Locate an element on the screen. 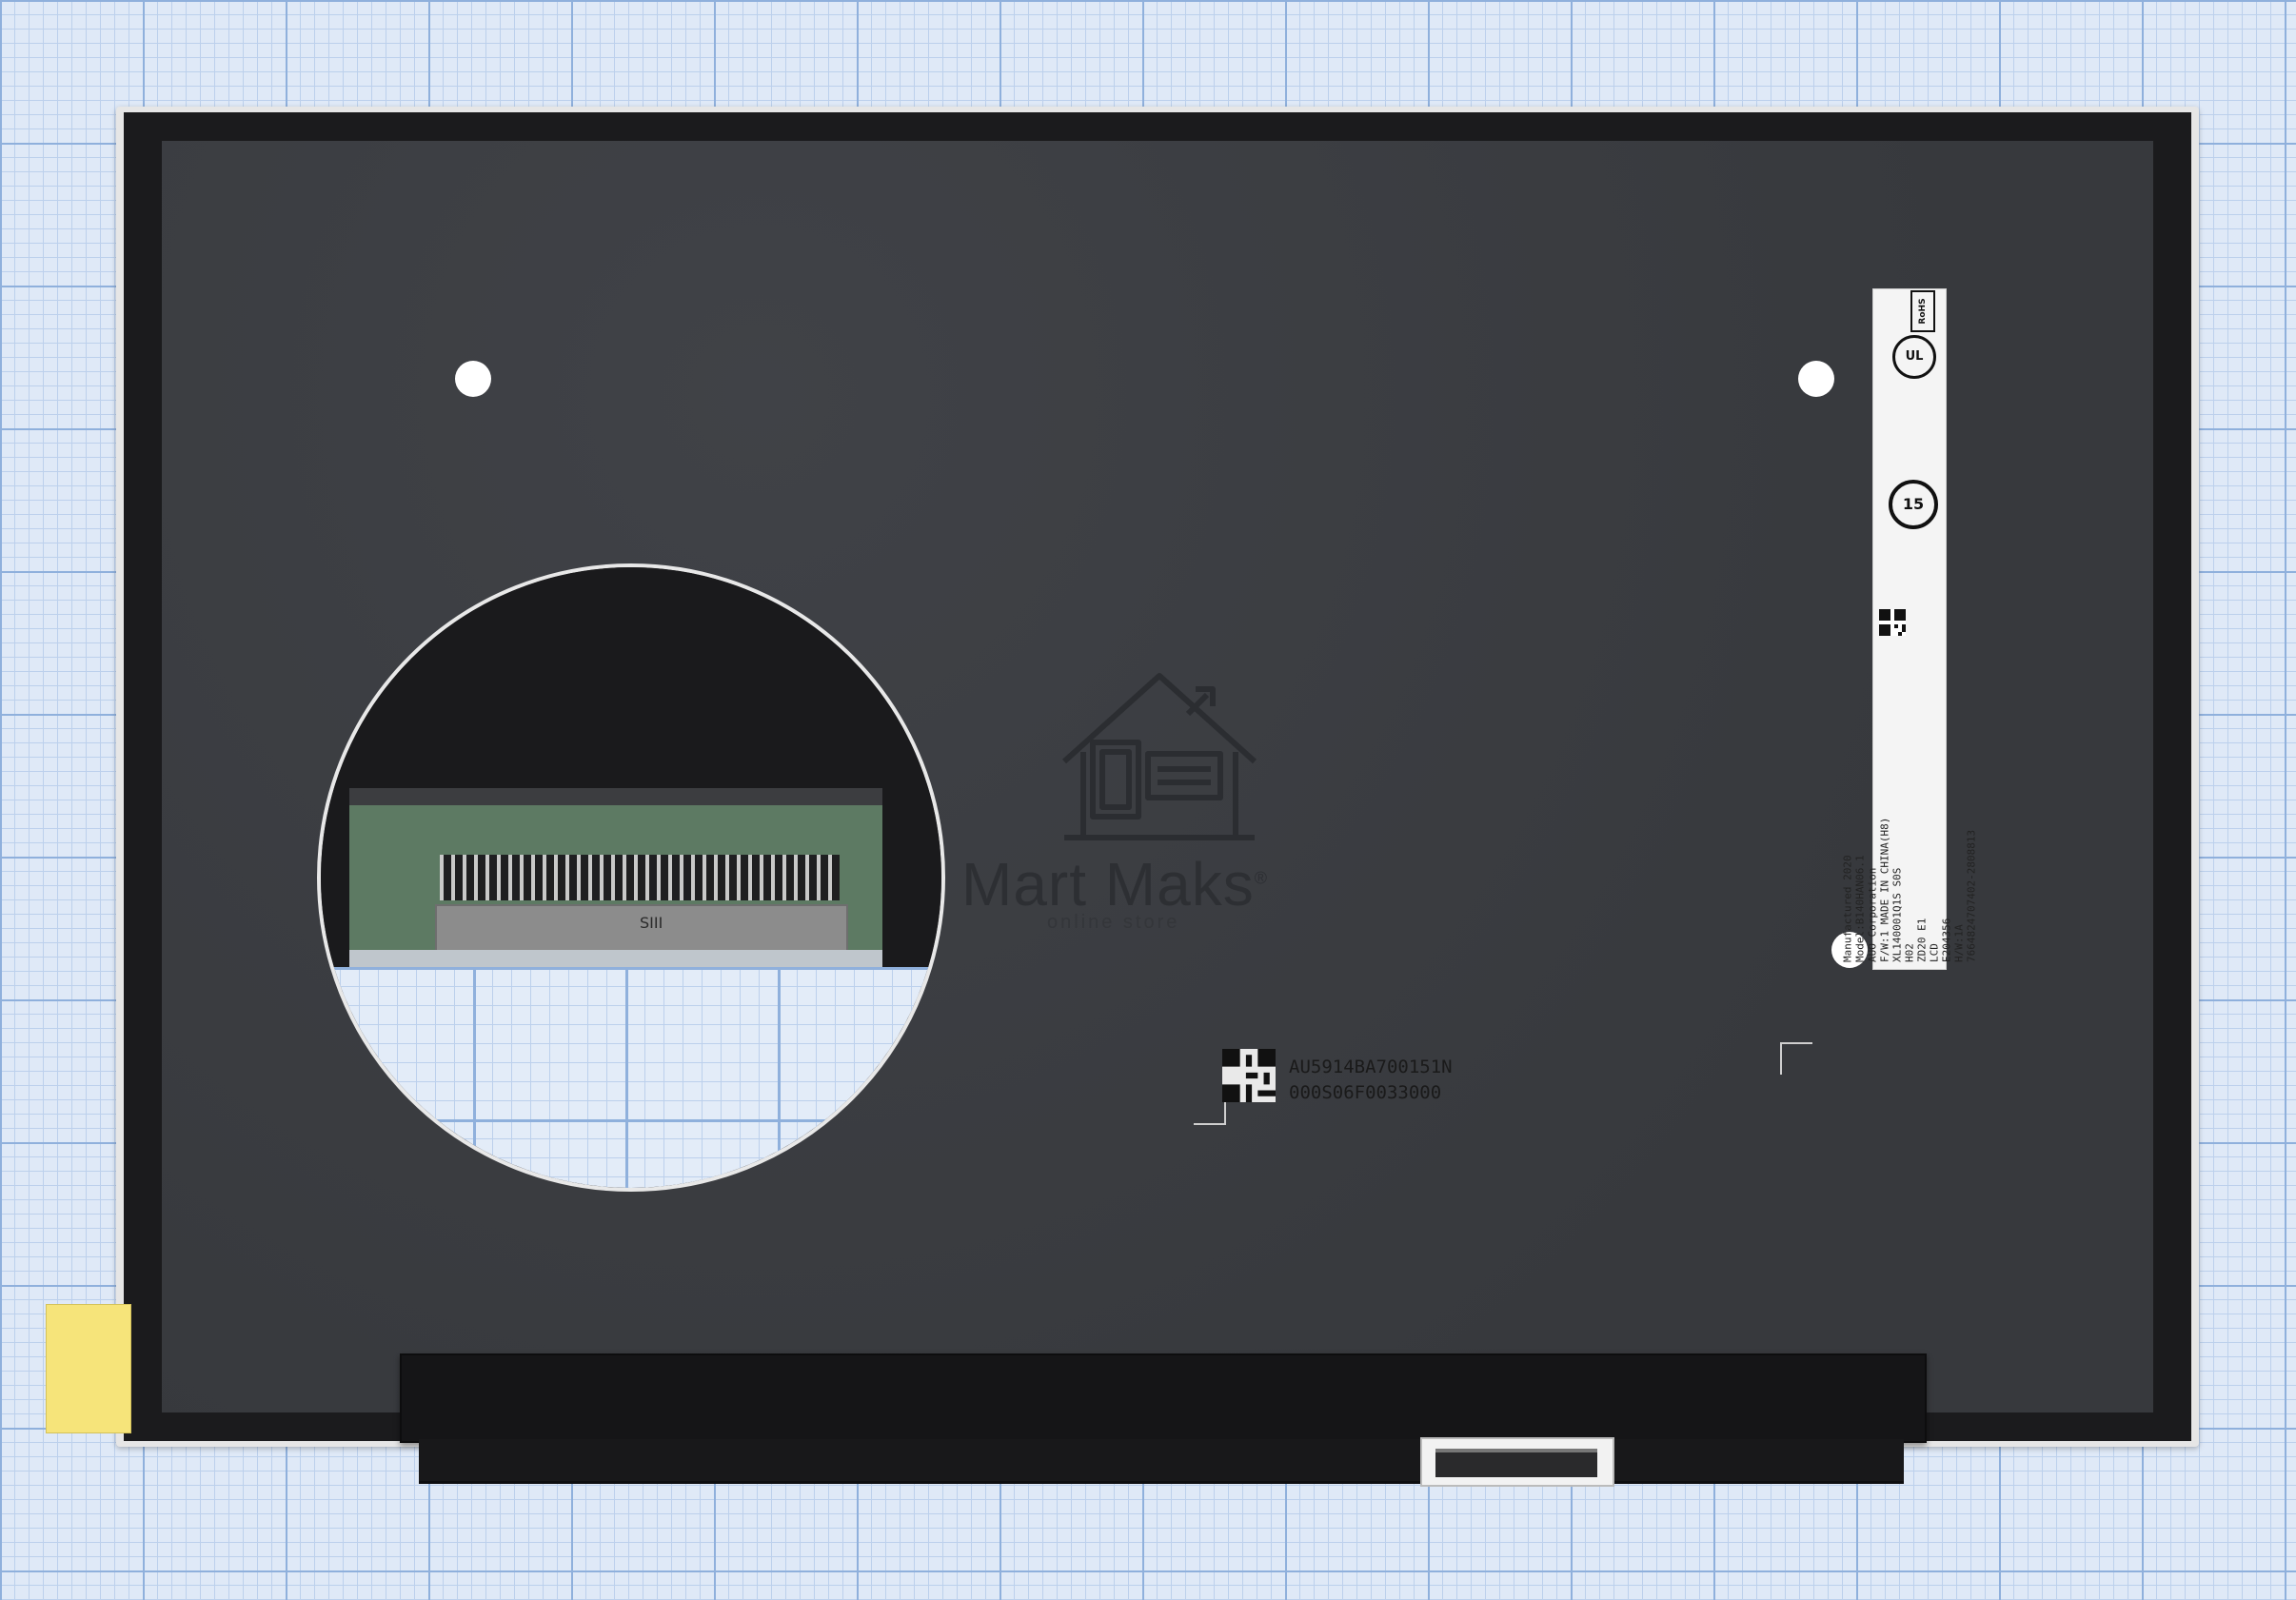 Image resolution: width=2296 pixels, height=1600 pixels. zoom-metal-plate is located at coordinates (615, 958).